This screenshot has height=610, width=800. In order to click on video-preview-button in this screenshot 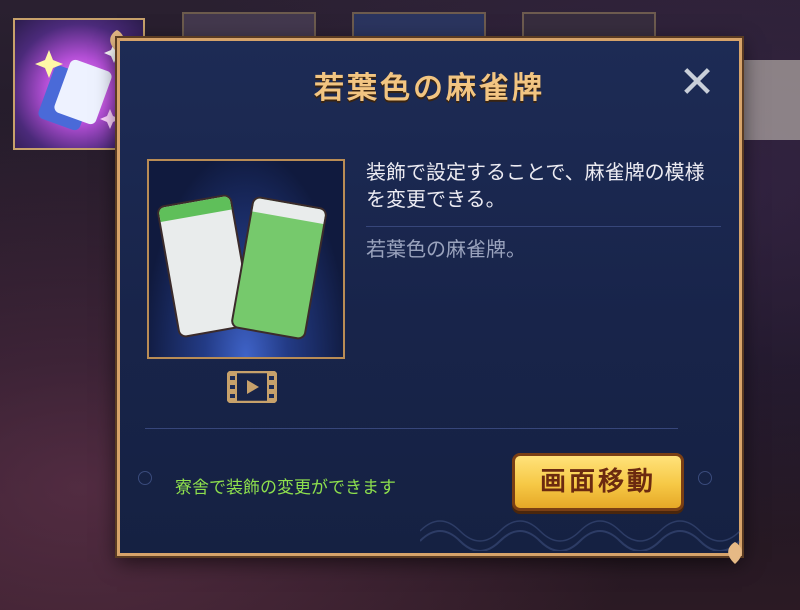, I will do `click(252, 387)`.